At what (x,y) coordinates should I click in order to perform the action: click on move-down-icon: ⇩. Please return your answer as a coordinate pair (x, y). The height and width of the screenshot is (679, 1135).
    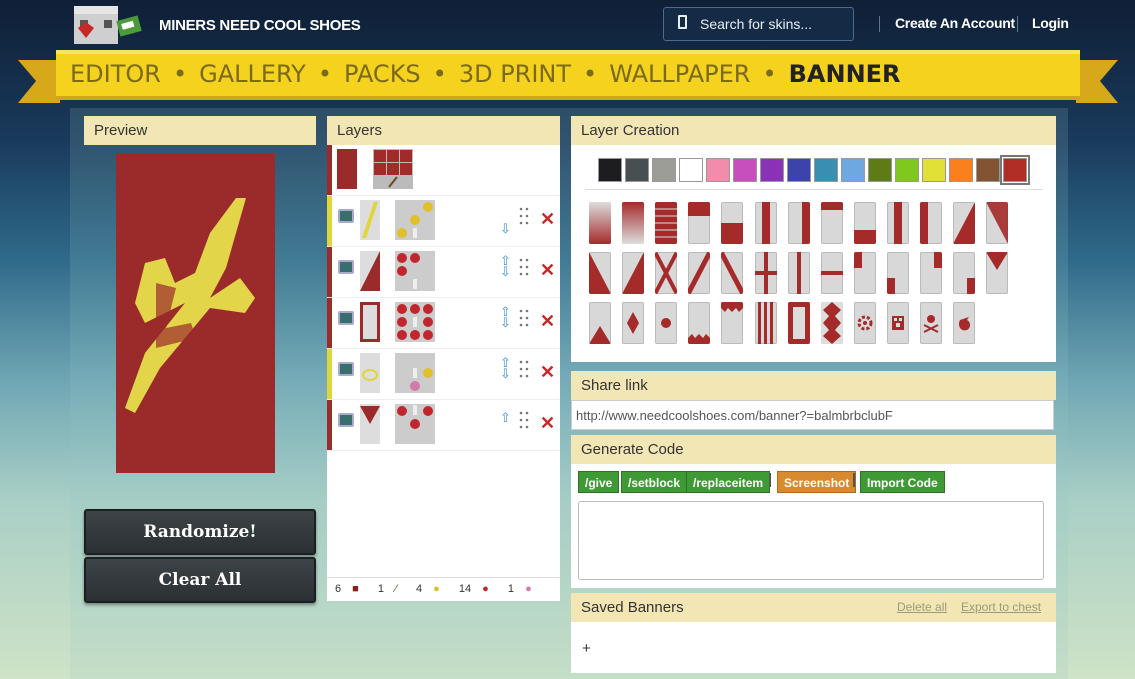
    Looking at the image, I should click on (505, 228).